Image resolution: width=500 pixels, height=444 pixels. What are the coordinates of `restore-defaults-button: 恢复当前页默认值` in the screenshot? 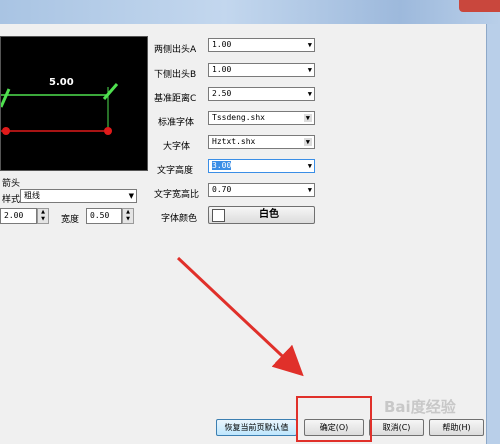 It's located at (256, 427).